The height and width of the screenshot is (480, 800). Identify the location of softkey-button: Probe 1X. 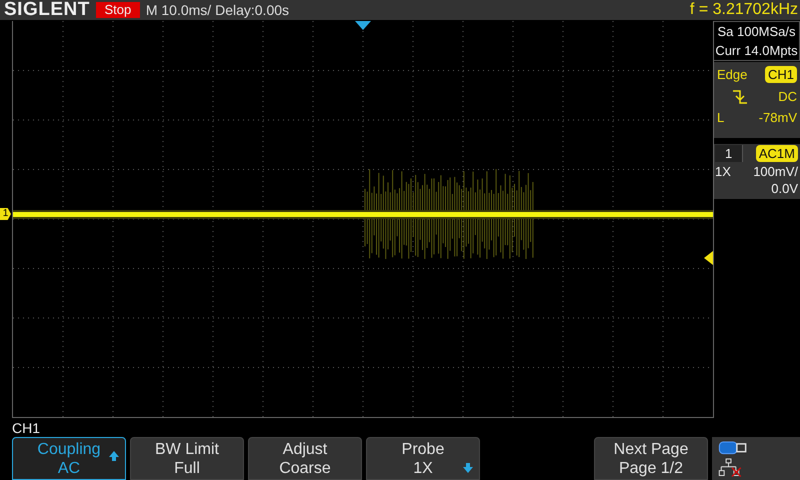
(423, 458).